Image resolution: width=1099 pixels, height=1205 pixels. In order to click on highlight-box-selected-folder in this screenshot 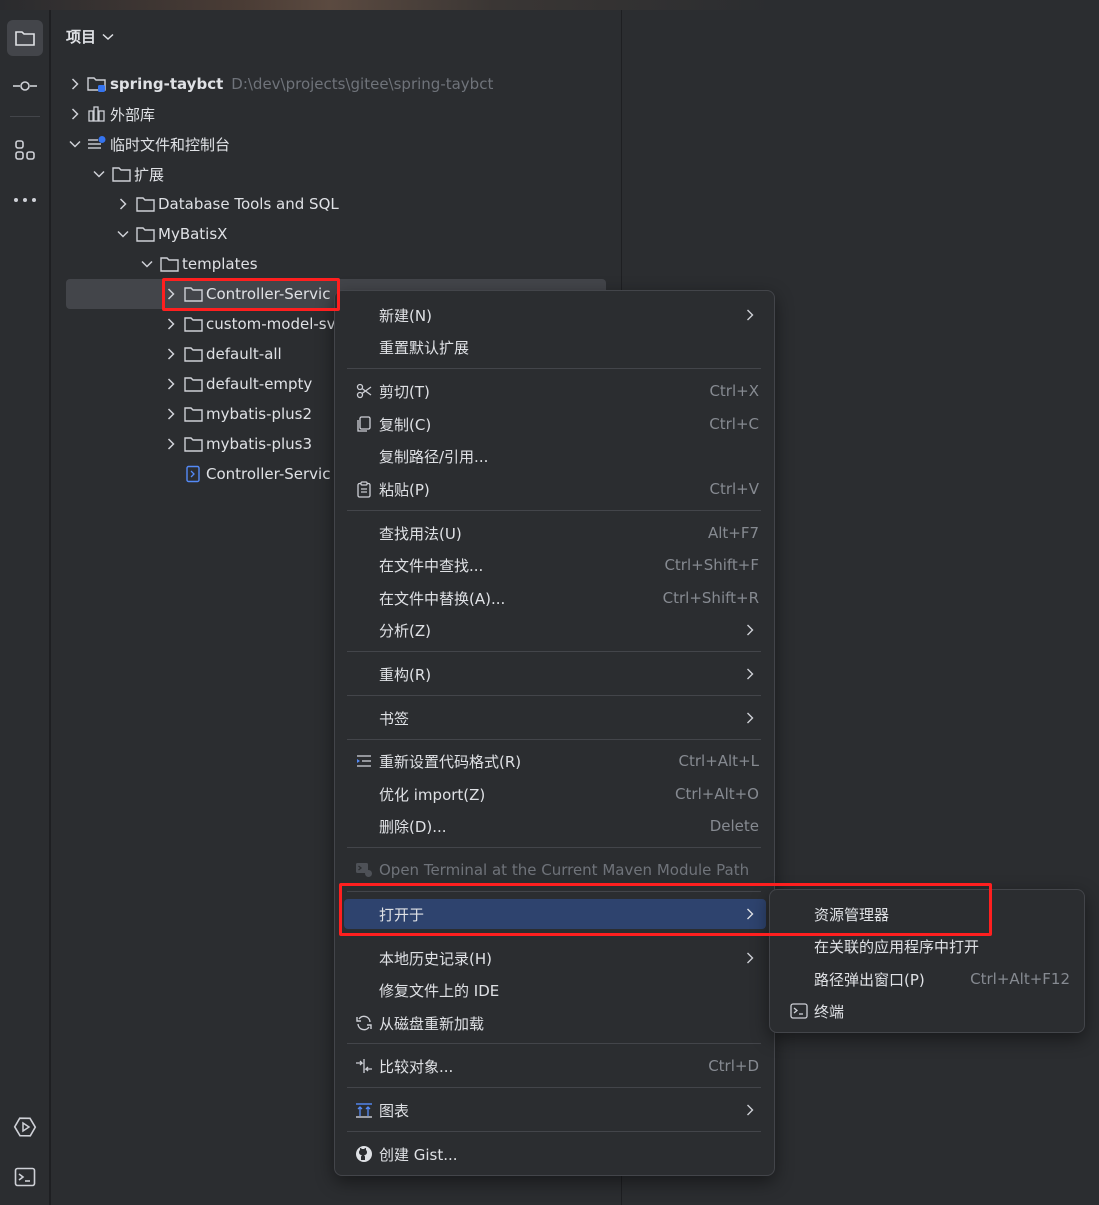, I will do `click(251, 294)`.